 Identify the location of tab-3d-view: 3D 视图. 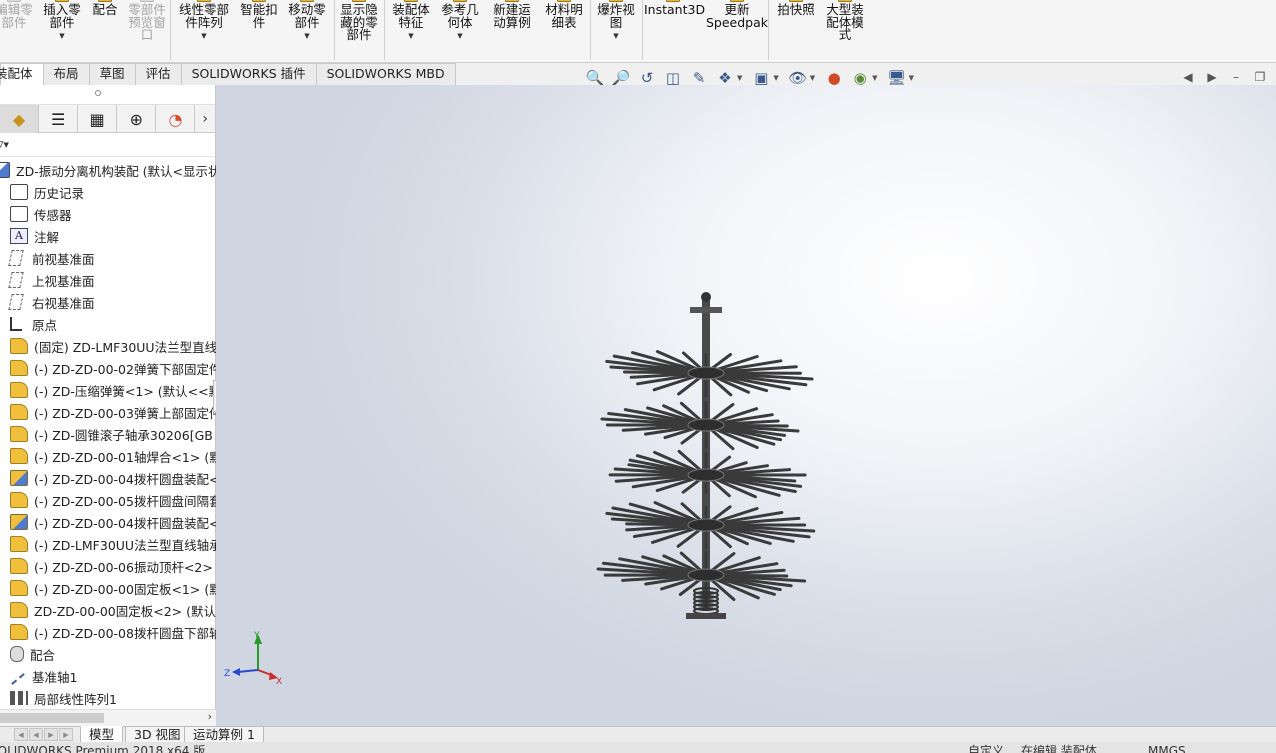
(157, 734).